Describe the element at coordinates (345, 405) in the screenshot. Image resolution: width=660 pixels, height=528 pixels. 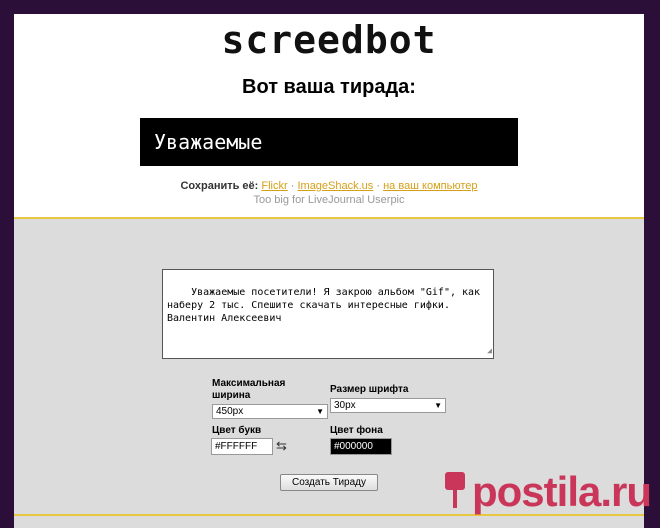
I see `font-size-value: 30px` at that location.